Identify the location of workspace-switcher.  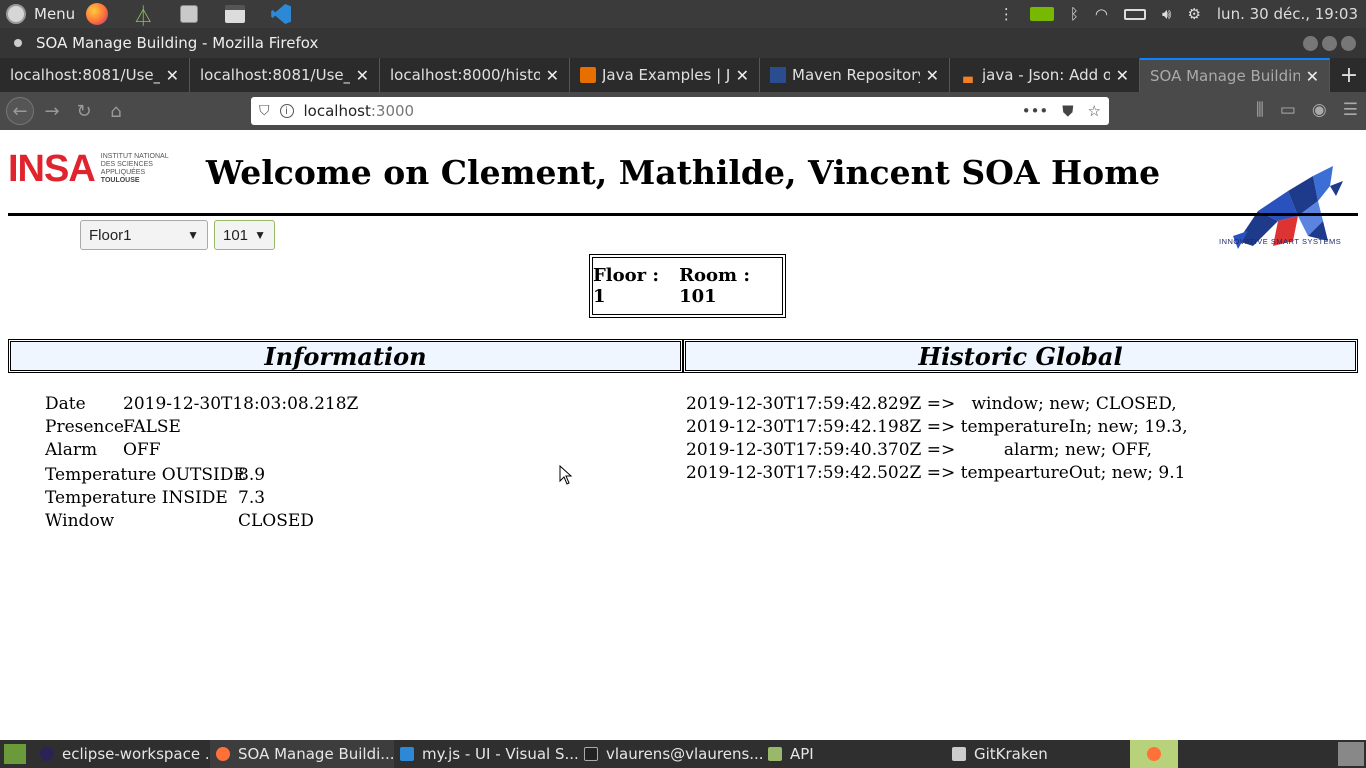
(1351, 754).